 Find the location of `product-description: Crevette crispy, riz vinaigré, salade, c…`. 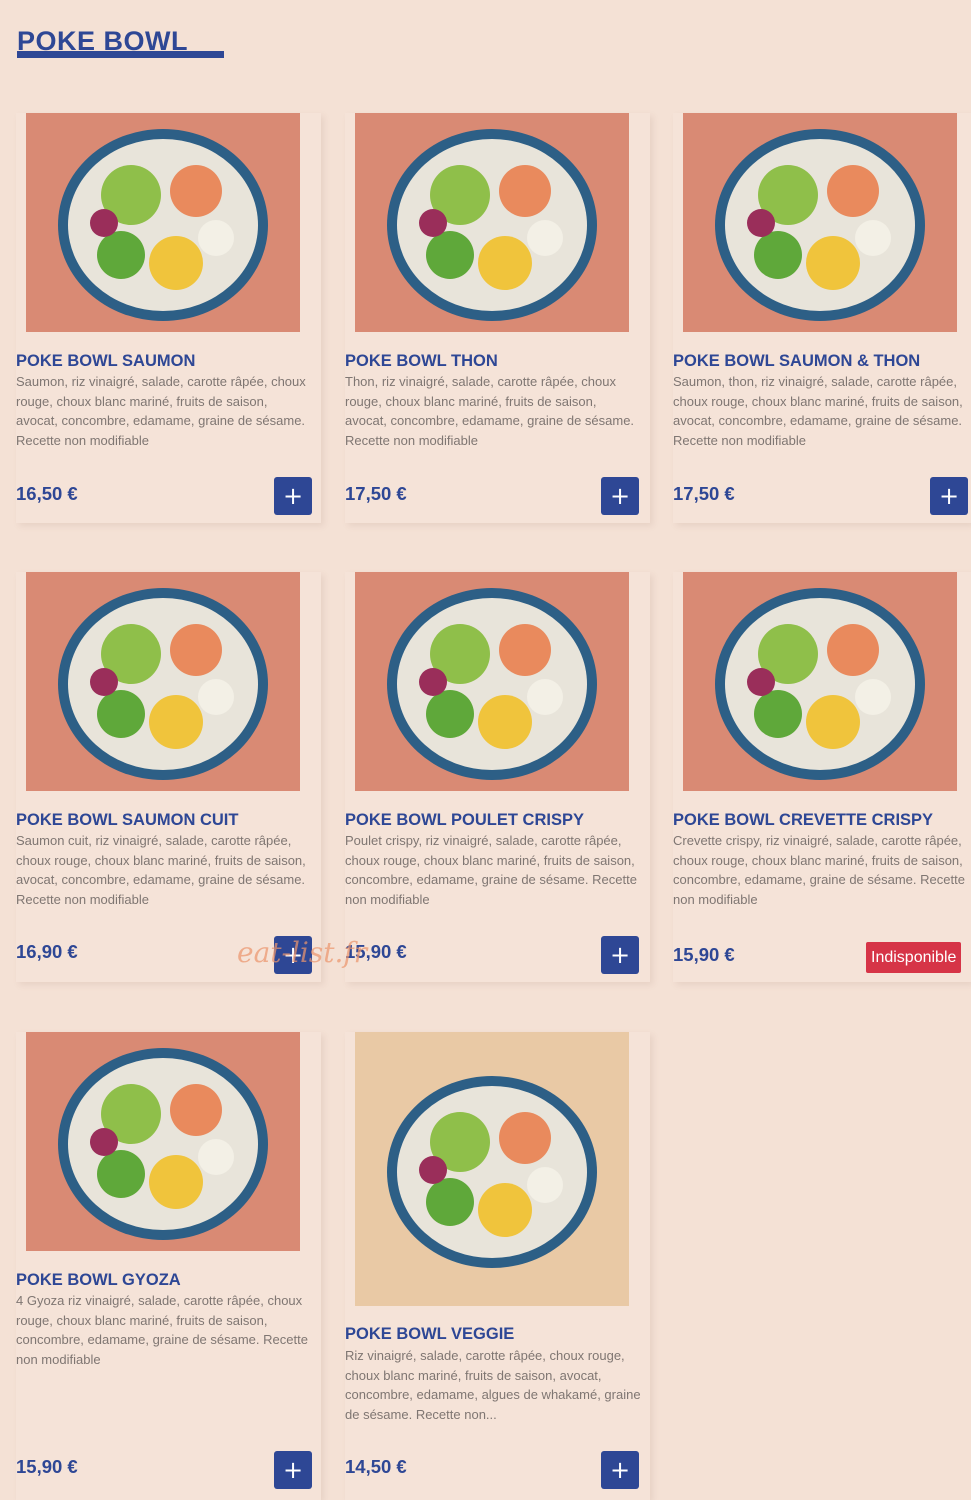

product-description: Crevette crispy, riz vinaigré, salade, c… is located at coordinates (819, 870).